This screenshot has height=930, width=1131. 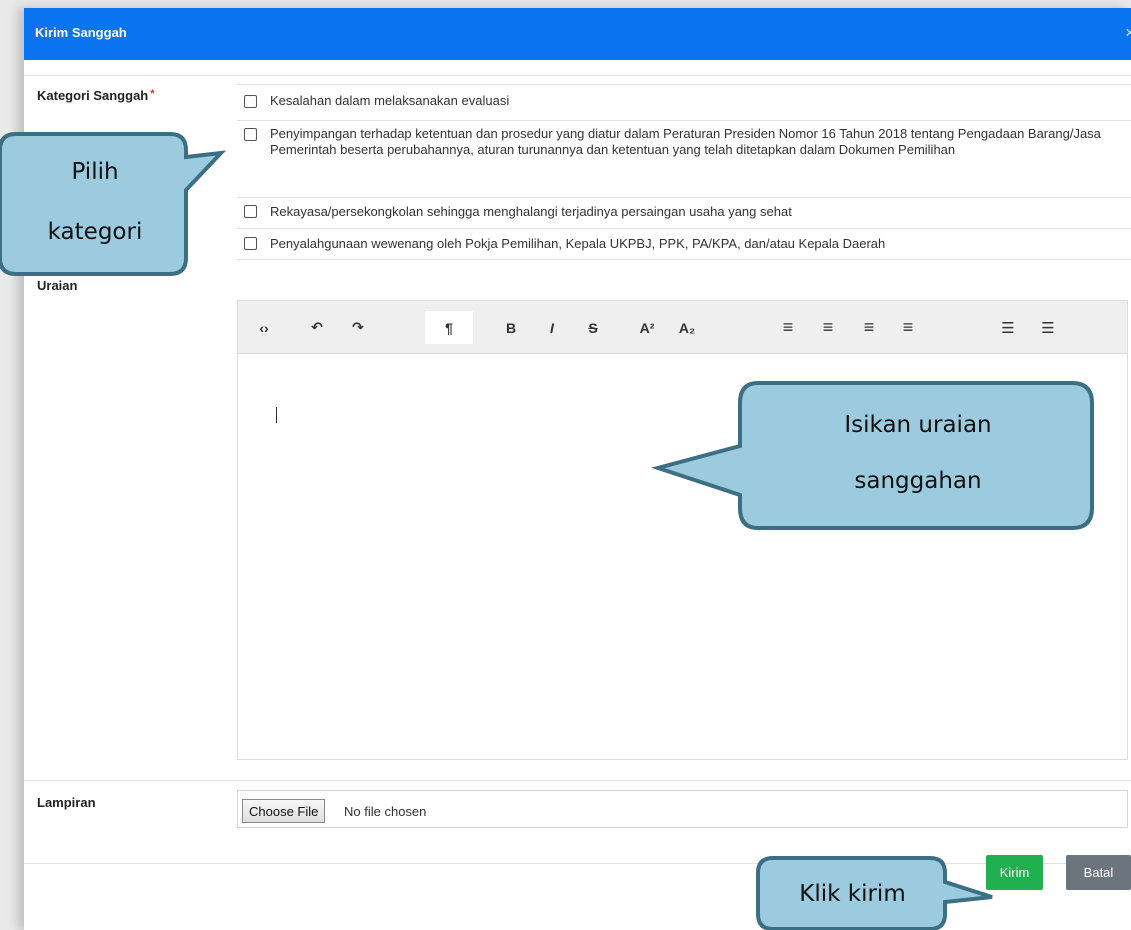 What do you see at coordinates (390, 100) in the screenshot?
I see `category-option-label: Kesalahan dalam melaksanakan evaluasi` at bounding box center [390, 100].